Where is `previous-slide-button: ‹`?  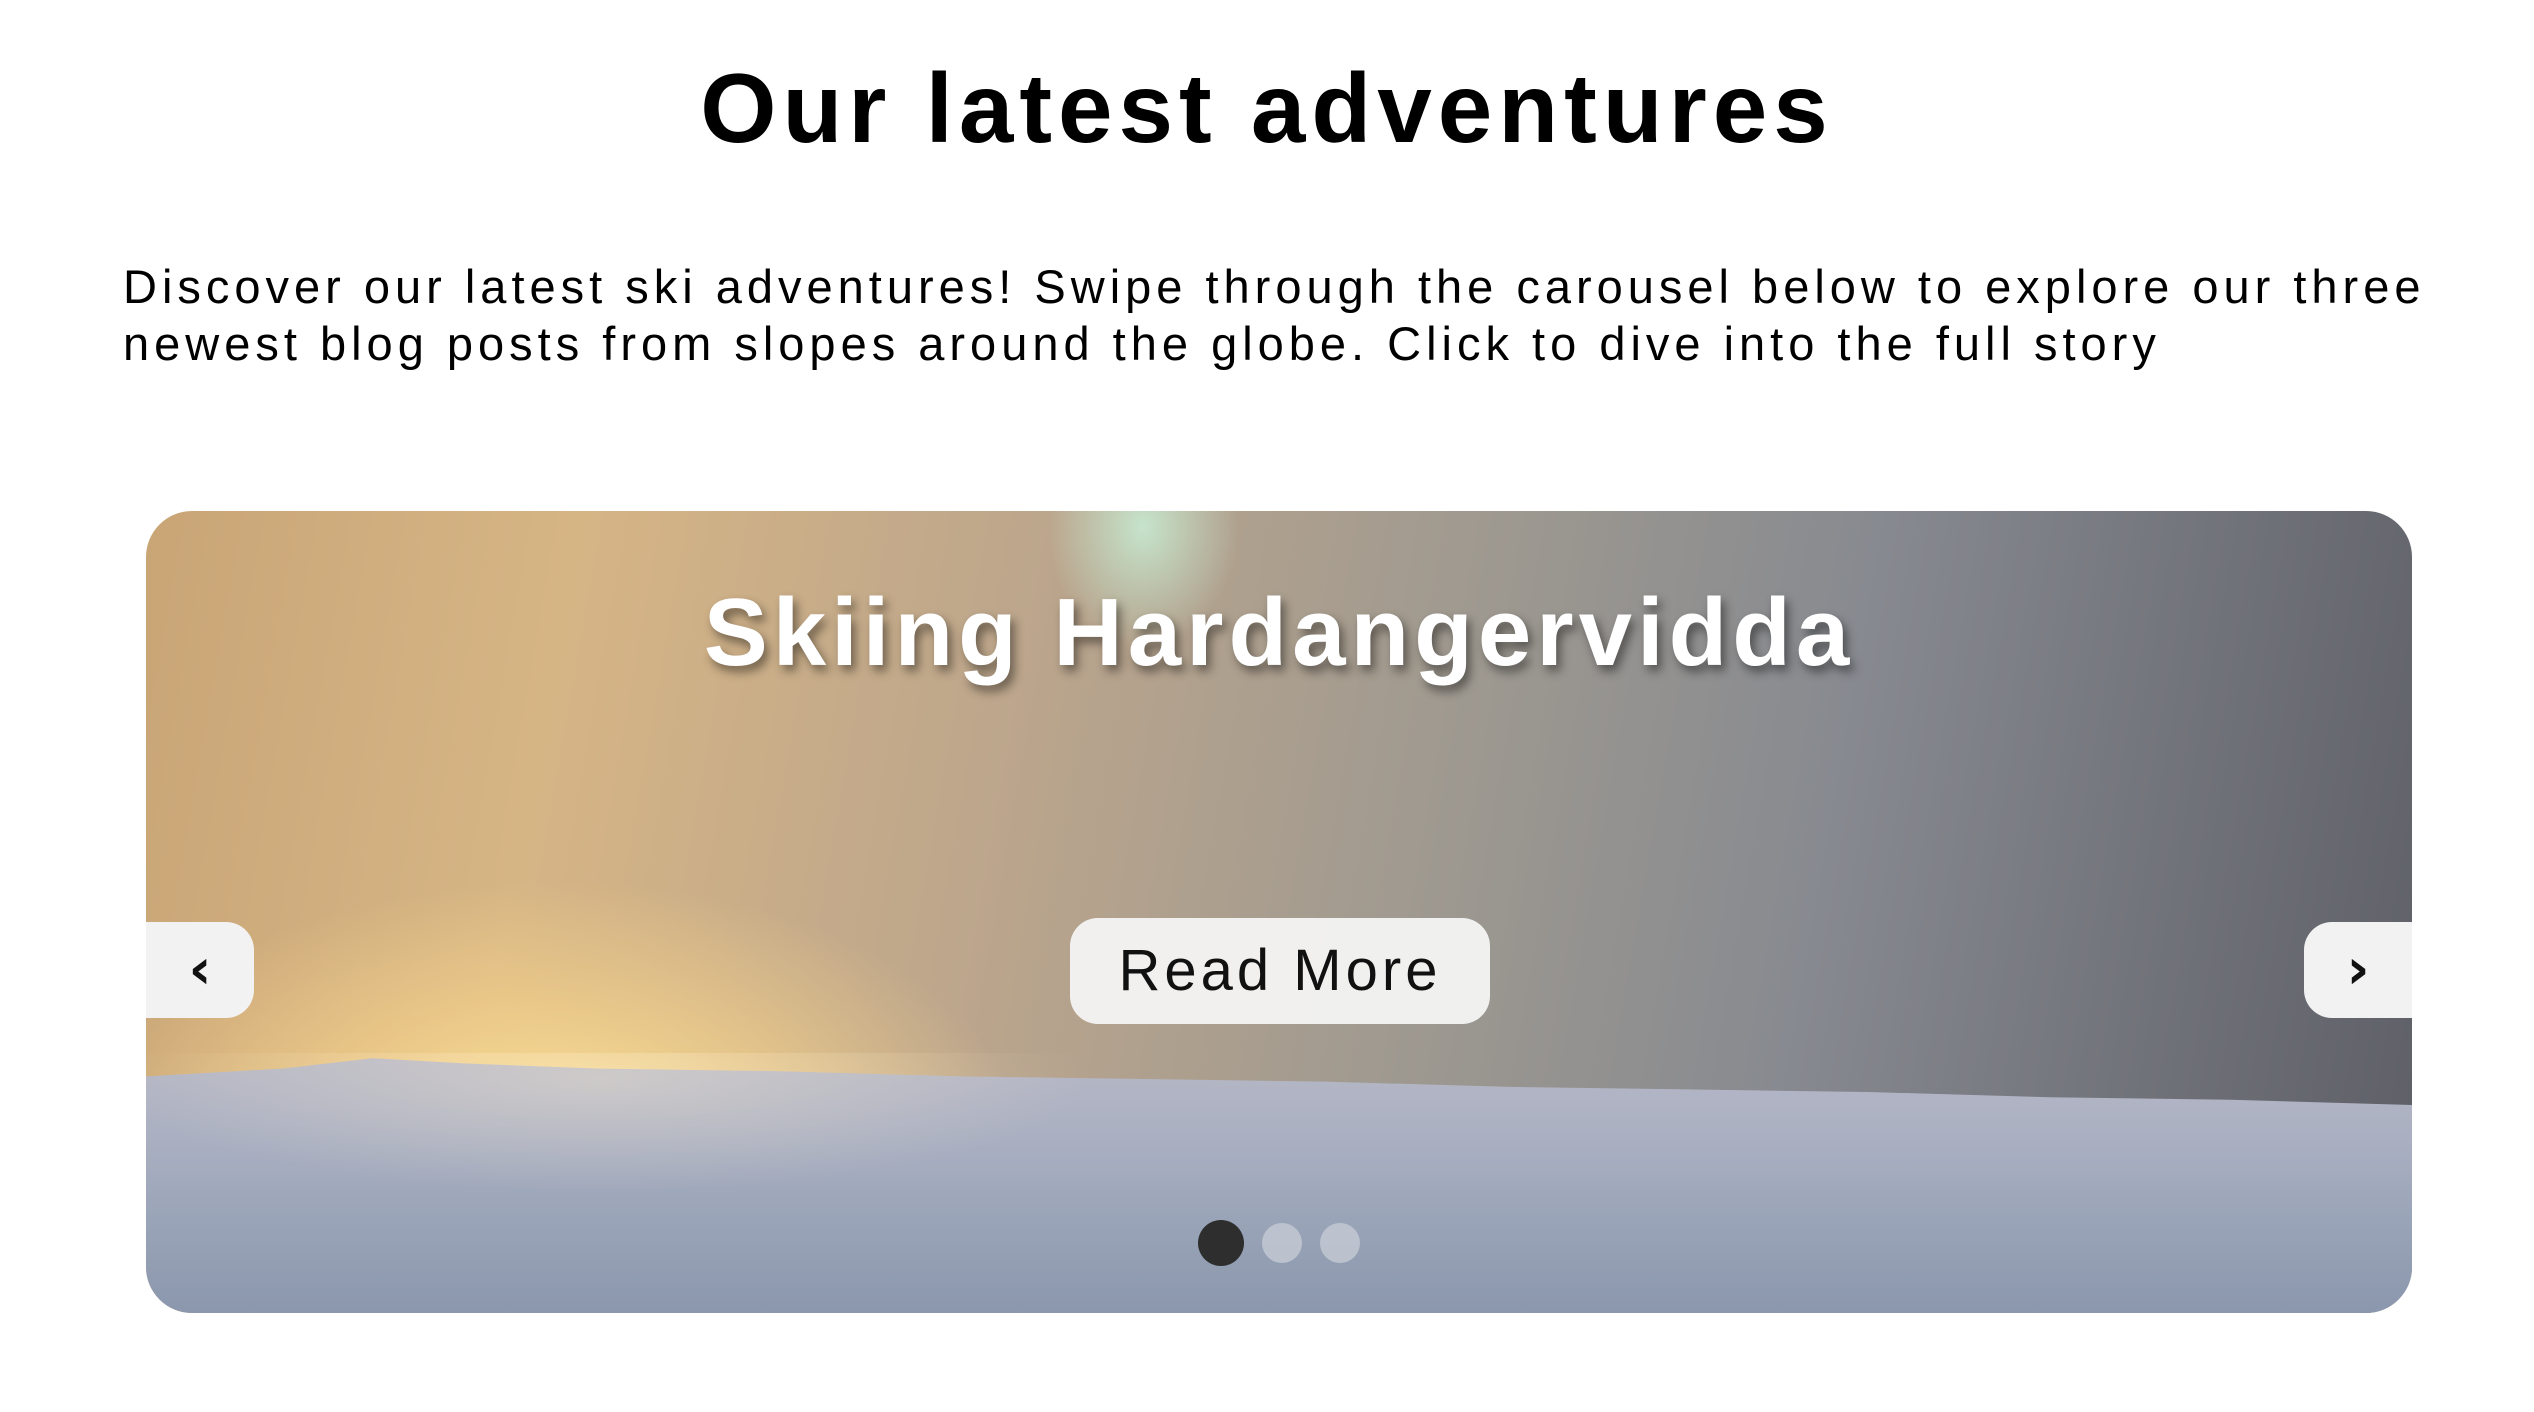
previous-slide-button: ‹ is located at coordinates (200, 970).